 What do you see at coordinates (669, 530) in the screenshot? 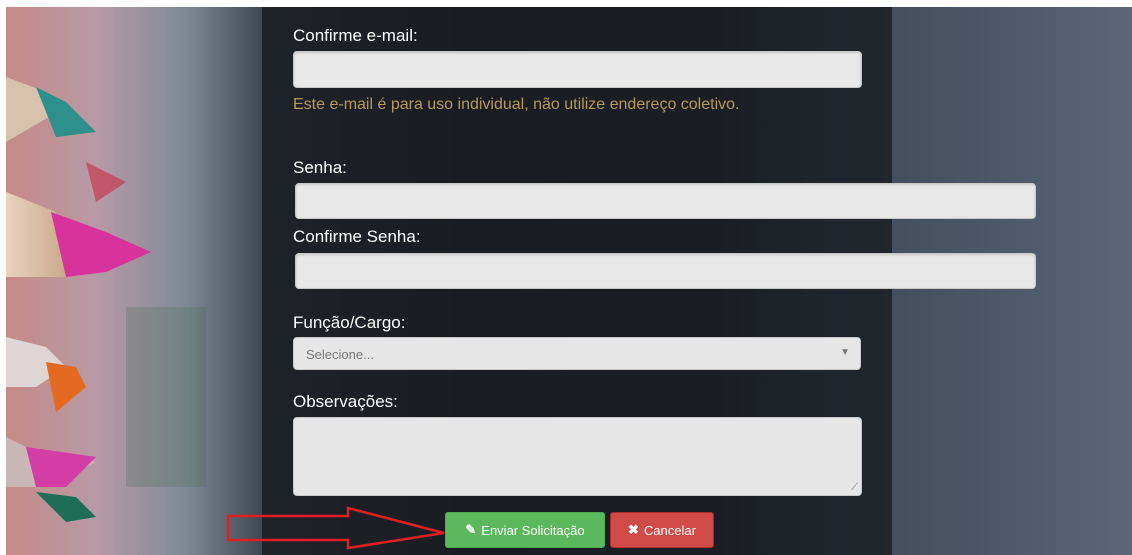
I see `cancel-label: Cancelar` at bounding box center [669, 530].